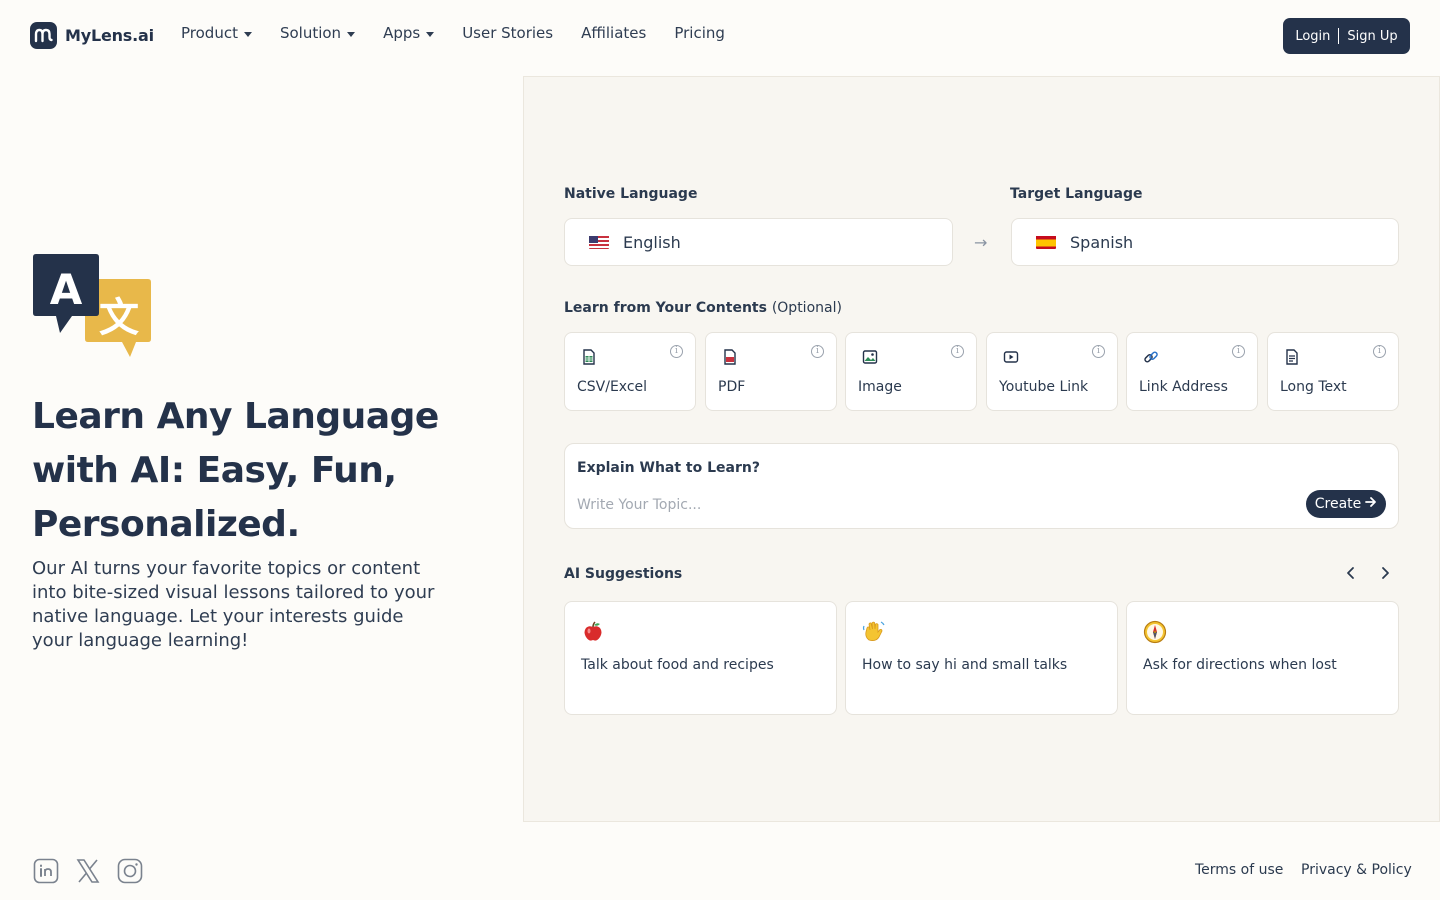 The width and height of the screenshot is (1440, 900). I want to click on brand-logo: MyLens.ai, so click(92, 35).